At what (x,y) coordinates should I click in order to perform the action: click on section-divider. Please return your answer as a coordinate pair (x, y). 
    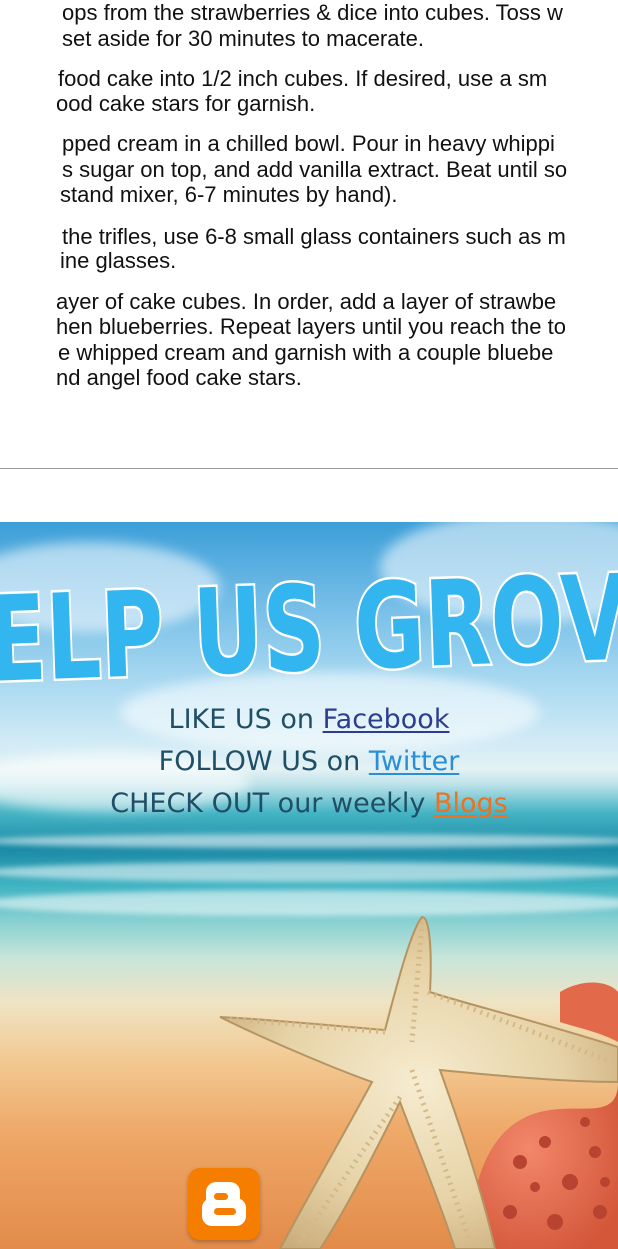
    Looking at the image, I should click on (309, 468).